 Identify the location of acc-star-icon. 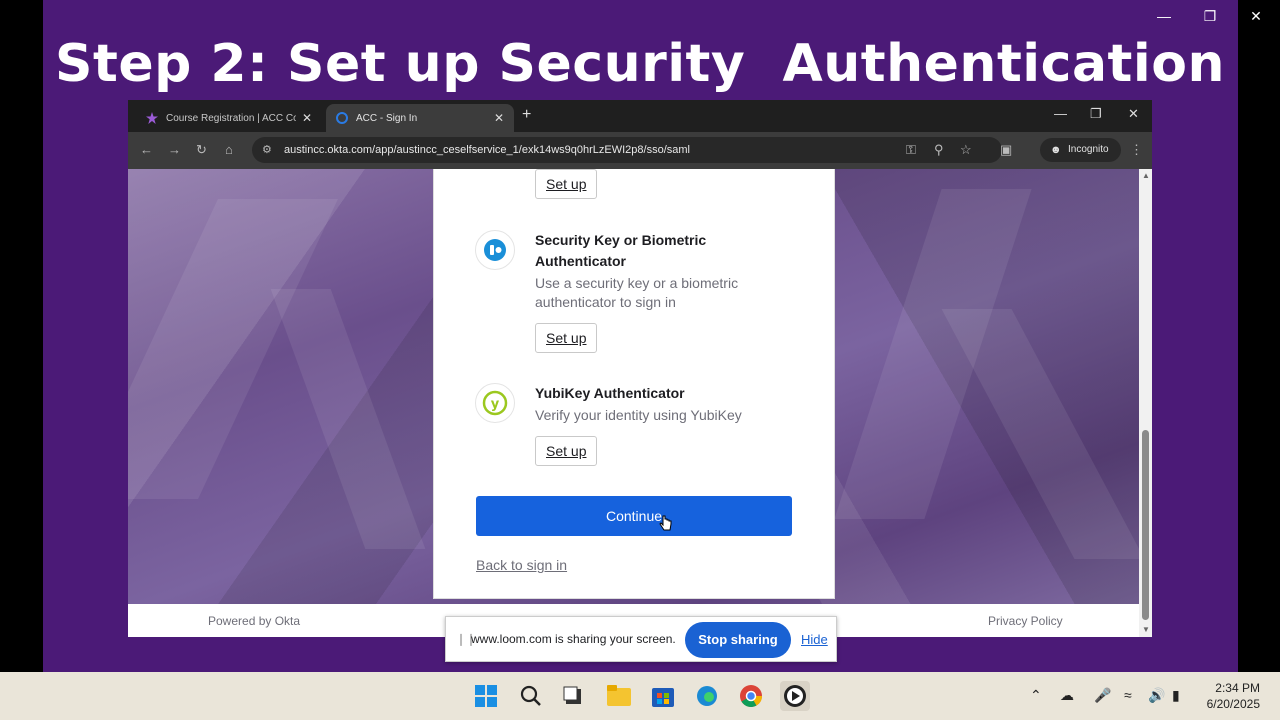
(152, 118).